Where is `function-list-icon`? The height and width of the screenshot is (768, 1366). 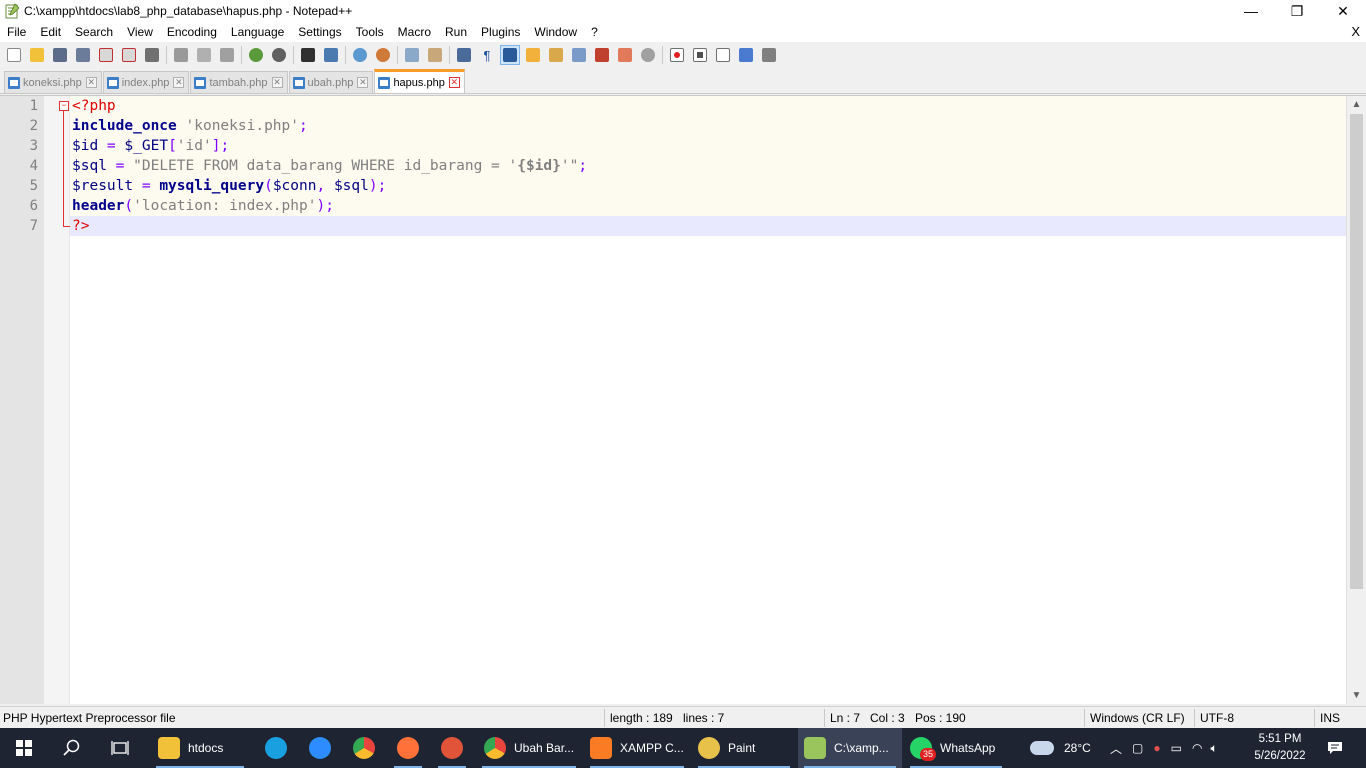
function-list-icon is located at coordinates (602, 55).